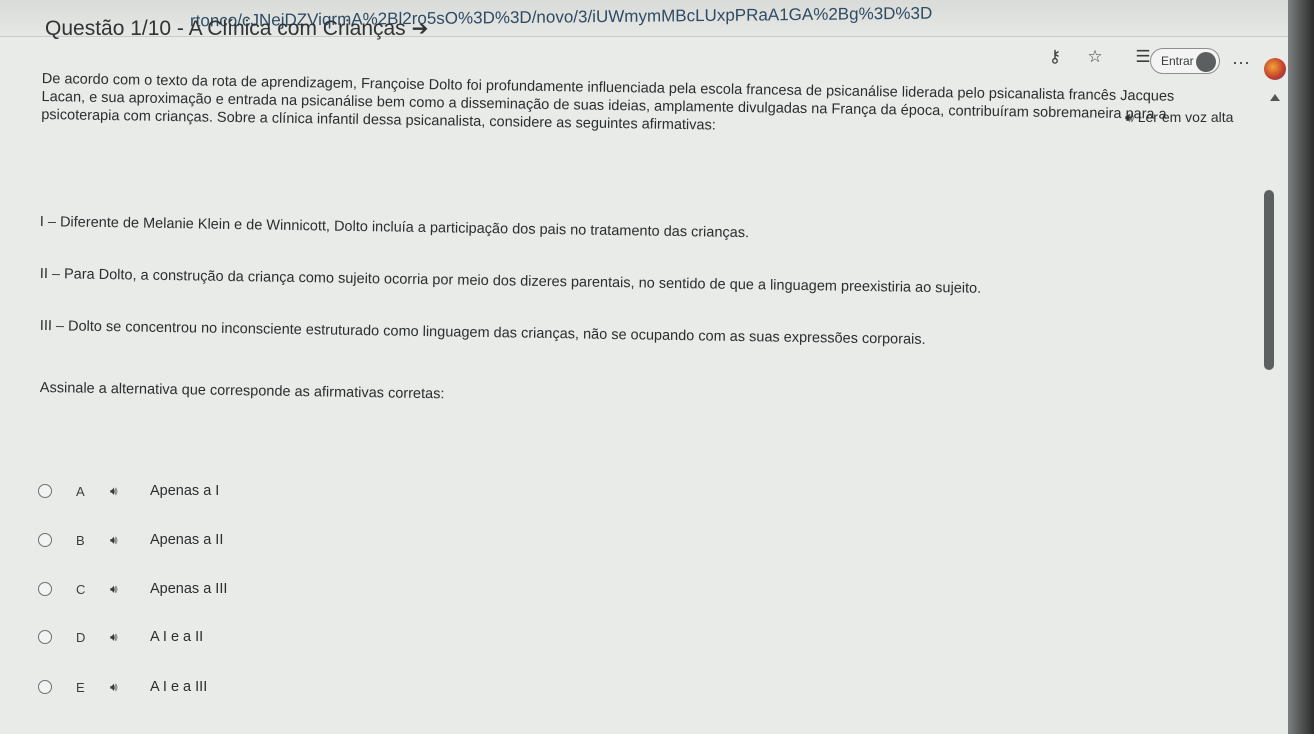  I want to click on window-edge, so click(1301, 367).